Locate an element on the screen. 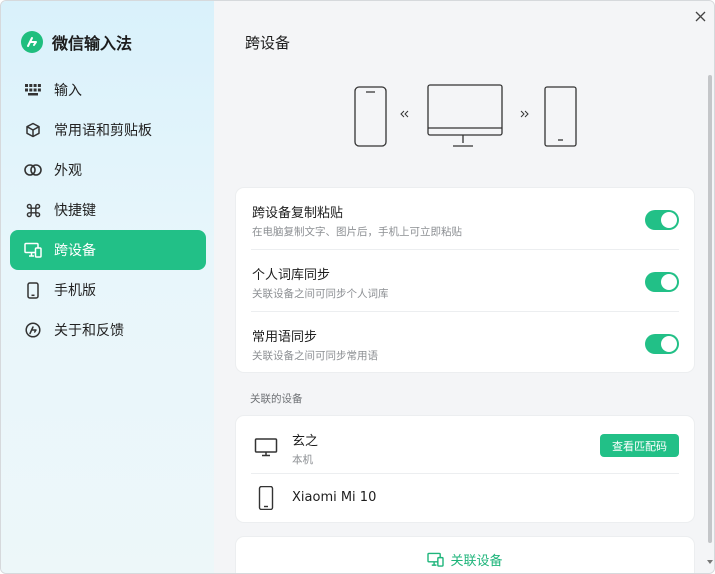  device-row: Xiaomi Mi 10 is located at coordinates (465, 498).